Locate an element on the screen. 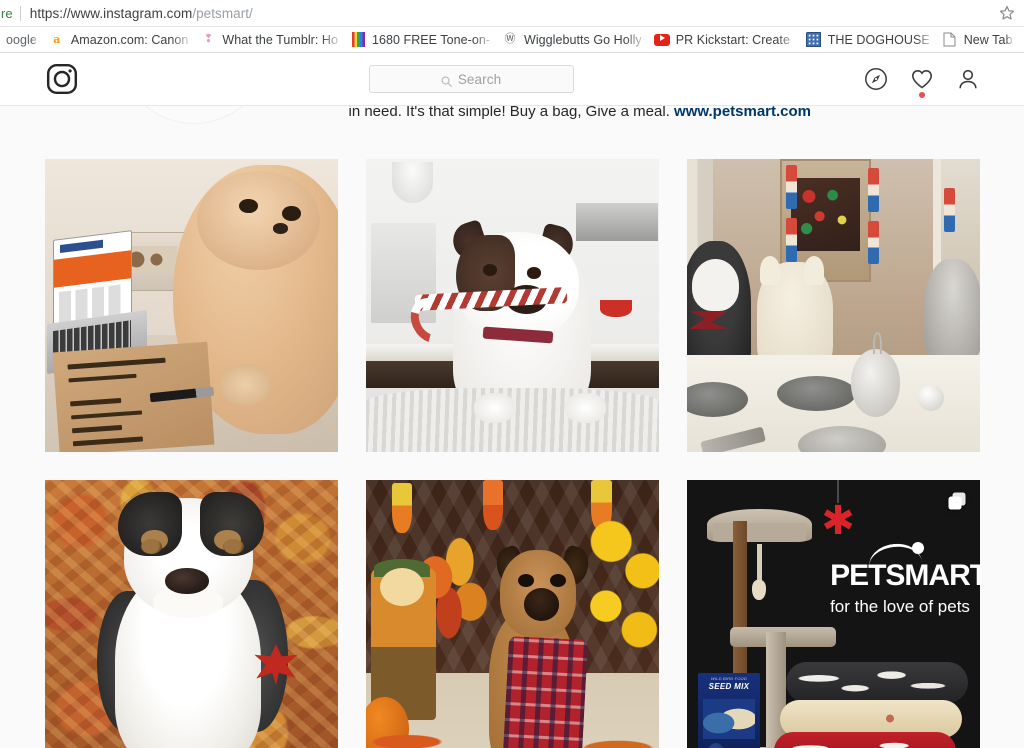 The width and height of the screenshot is (1024, 748). amazon-favicon-icon: a is located at coordinates (56, 39).